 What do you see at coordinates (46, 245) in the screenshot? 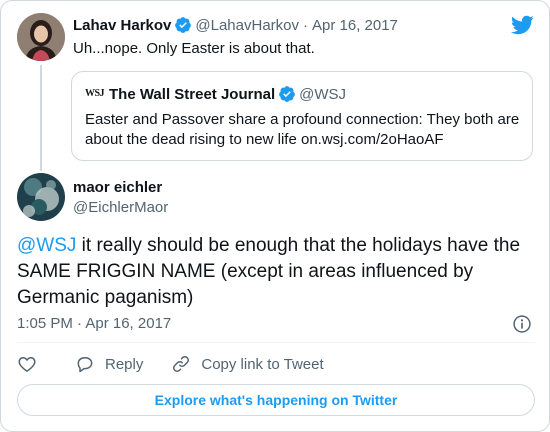
I see `mention-link: @WSJ` at bounding box center [46, 245].